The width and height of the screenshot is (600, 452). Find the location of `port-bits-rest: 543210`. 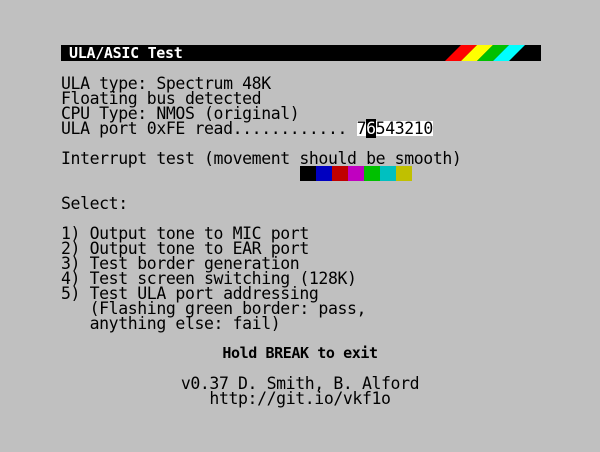

port-bits-rest: 543210 is located at coordinates (404, 128).